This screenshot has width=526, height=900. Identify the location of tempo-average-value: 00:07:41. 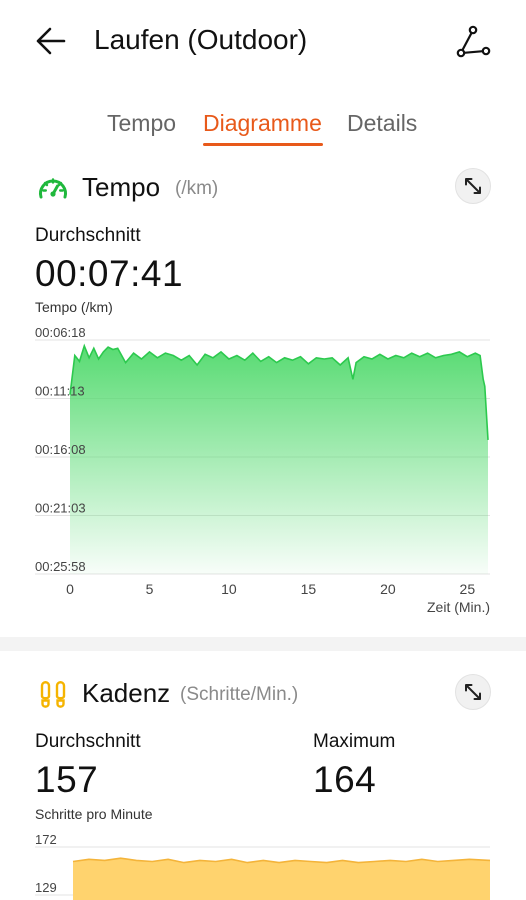
(109, 273).